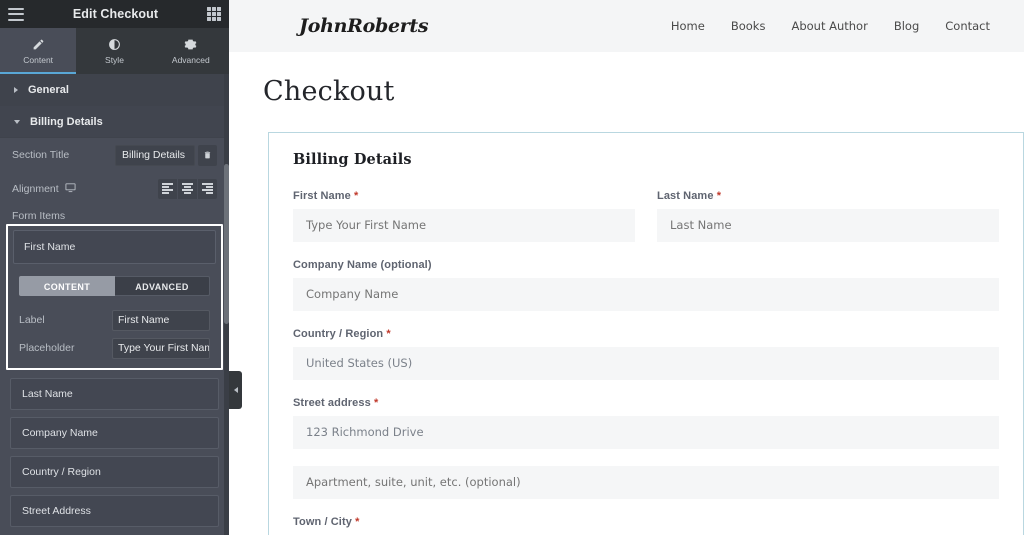 The image size is (1024, 535). What do you see at coordinates (646, 363) in the screenshot?
I see `country-region-select` at bounding box center [646, 363].